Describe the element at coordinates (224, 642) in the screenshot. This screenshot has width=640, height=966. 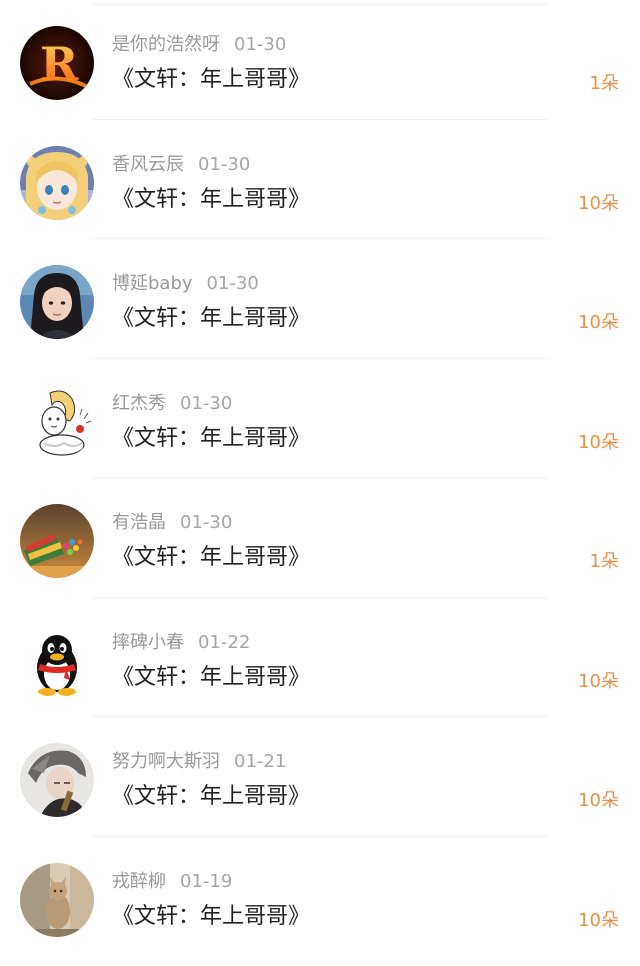
I see `date: 01-22` at that location.